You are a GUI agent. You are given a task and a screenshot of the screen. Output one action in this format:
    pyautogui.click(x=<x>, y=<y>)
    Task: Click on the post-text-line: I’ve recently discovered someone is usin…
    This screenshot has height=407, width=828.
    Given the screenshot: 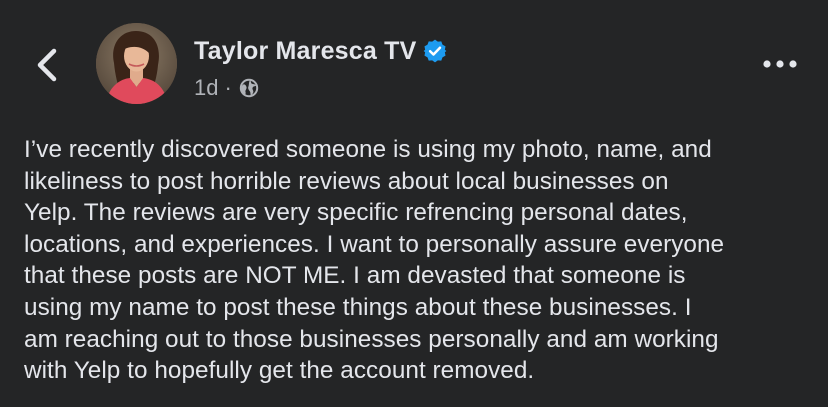 What is the action you would take?
    pyautogui.click(x=368, y=149)
    